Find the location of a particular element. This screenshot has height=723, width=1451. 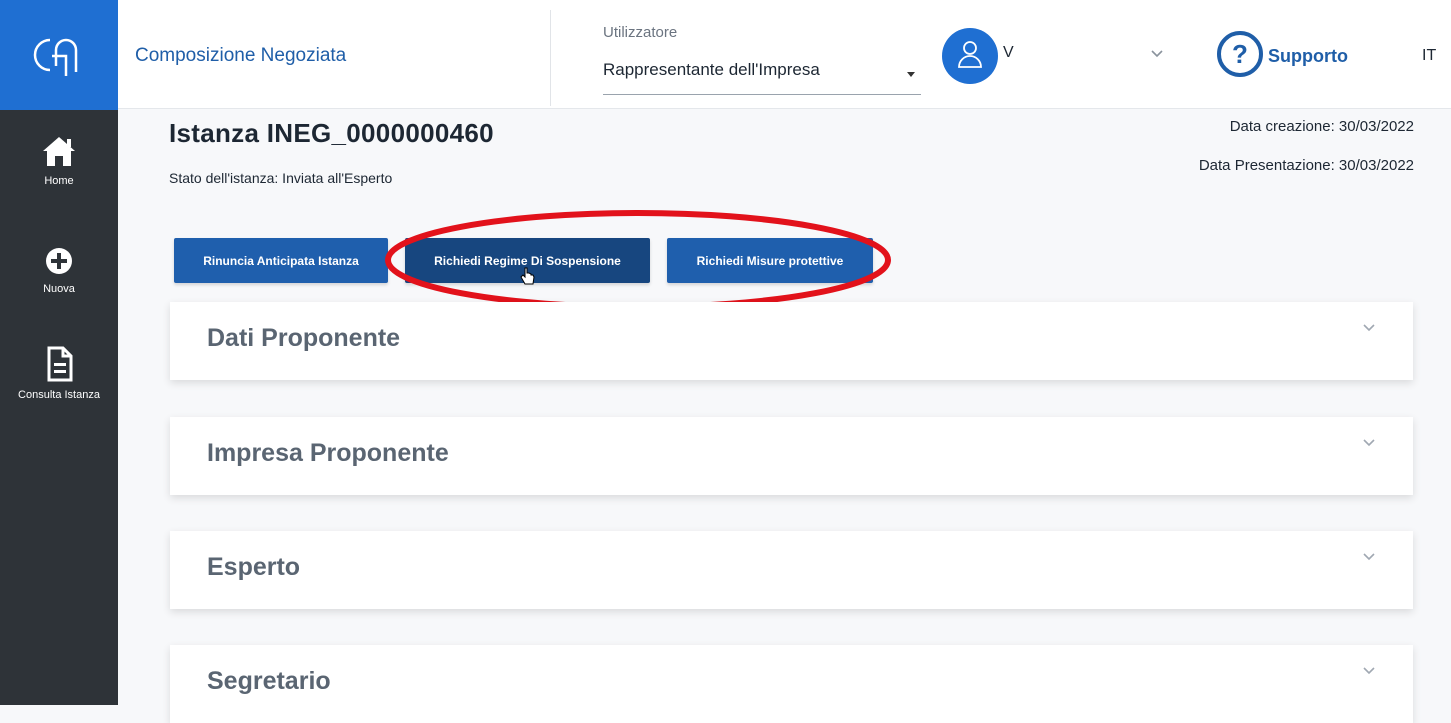

help-icon: ? is located at coordinates (1240, 56).